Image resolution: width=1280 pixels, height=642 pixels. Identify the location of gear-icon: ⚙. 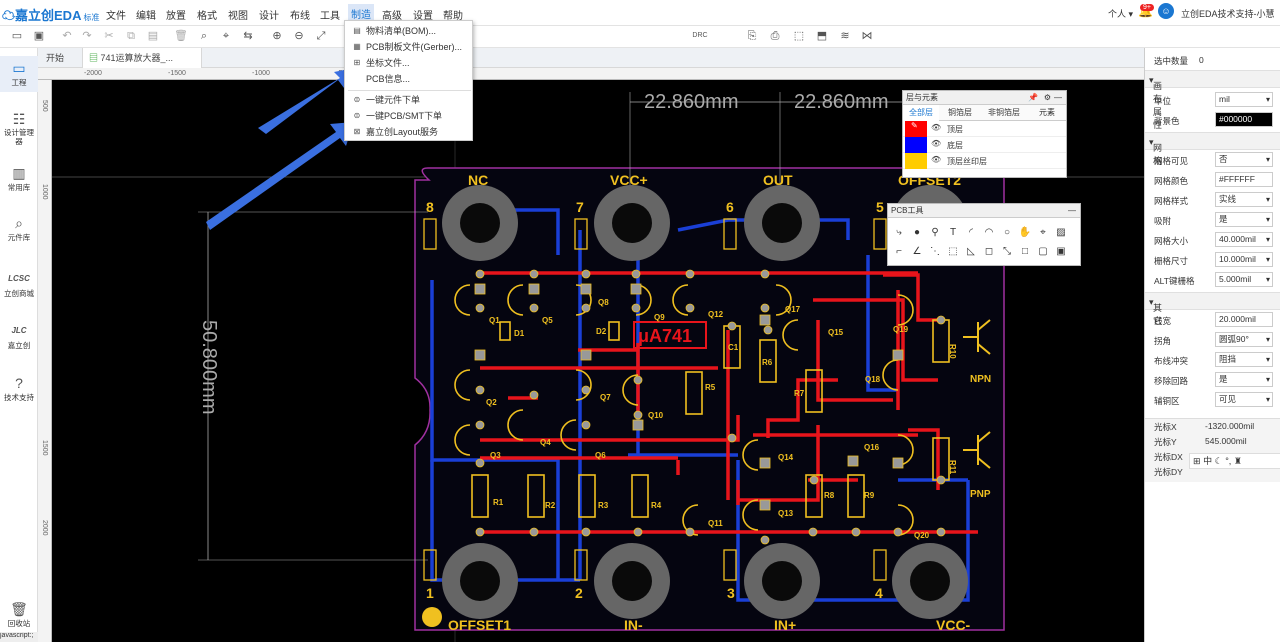
(1047, 98).